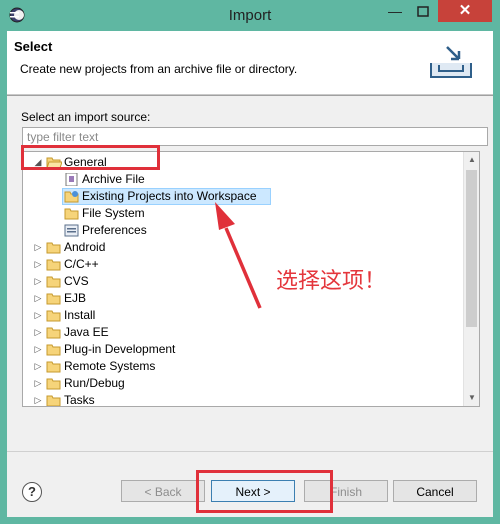 The width and height of the screenshot is (500, 524). I want to click on page-title: Select, so click(33, 46).